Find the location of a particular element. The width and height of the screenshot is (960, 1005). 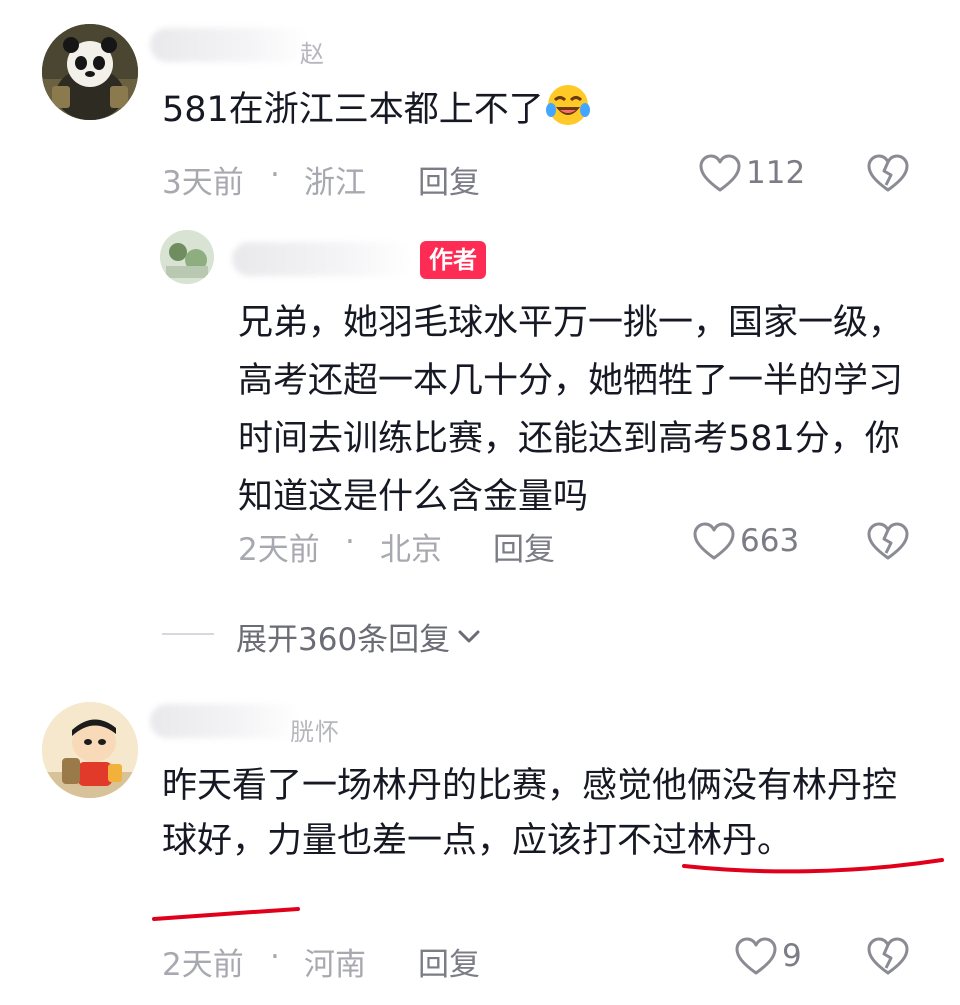

cartoon-avatar-image is located at coordinates (90, 750).